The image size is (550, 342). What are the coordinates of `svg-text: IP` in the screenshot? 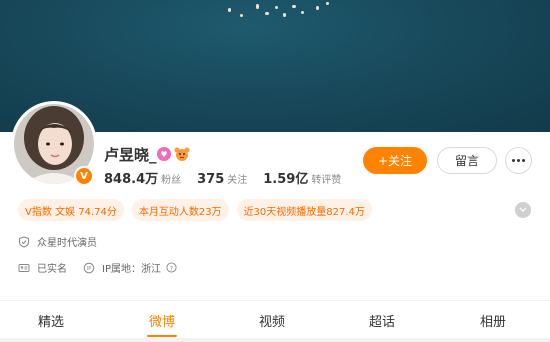 It's located at (89, 269).